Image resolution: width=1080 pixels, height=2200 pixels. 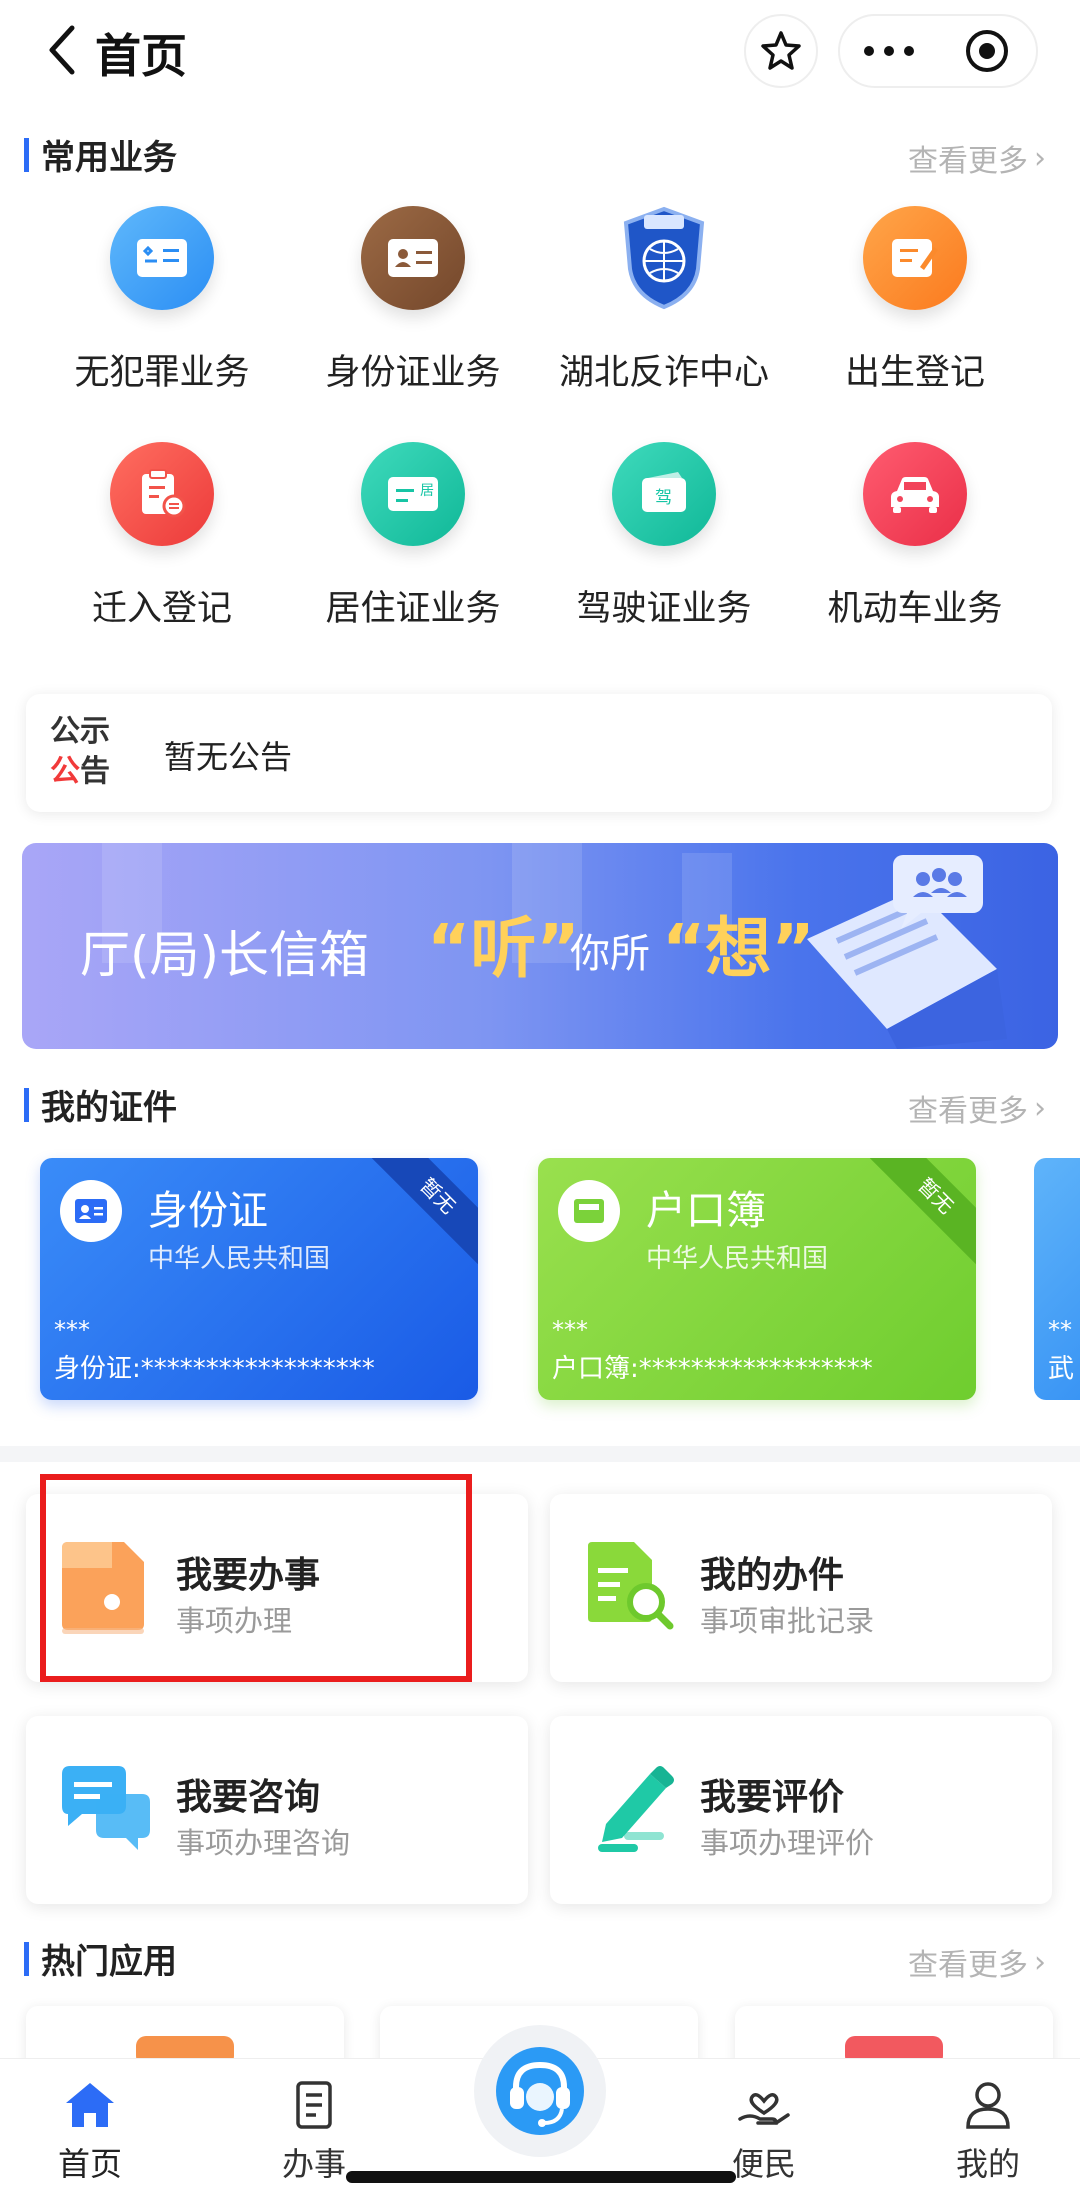 I want to click on service-item: 身份证业务, so click(x=413, y=306).